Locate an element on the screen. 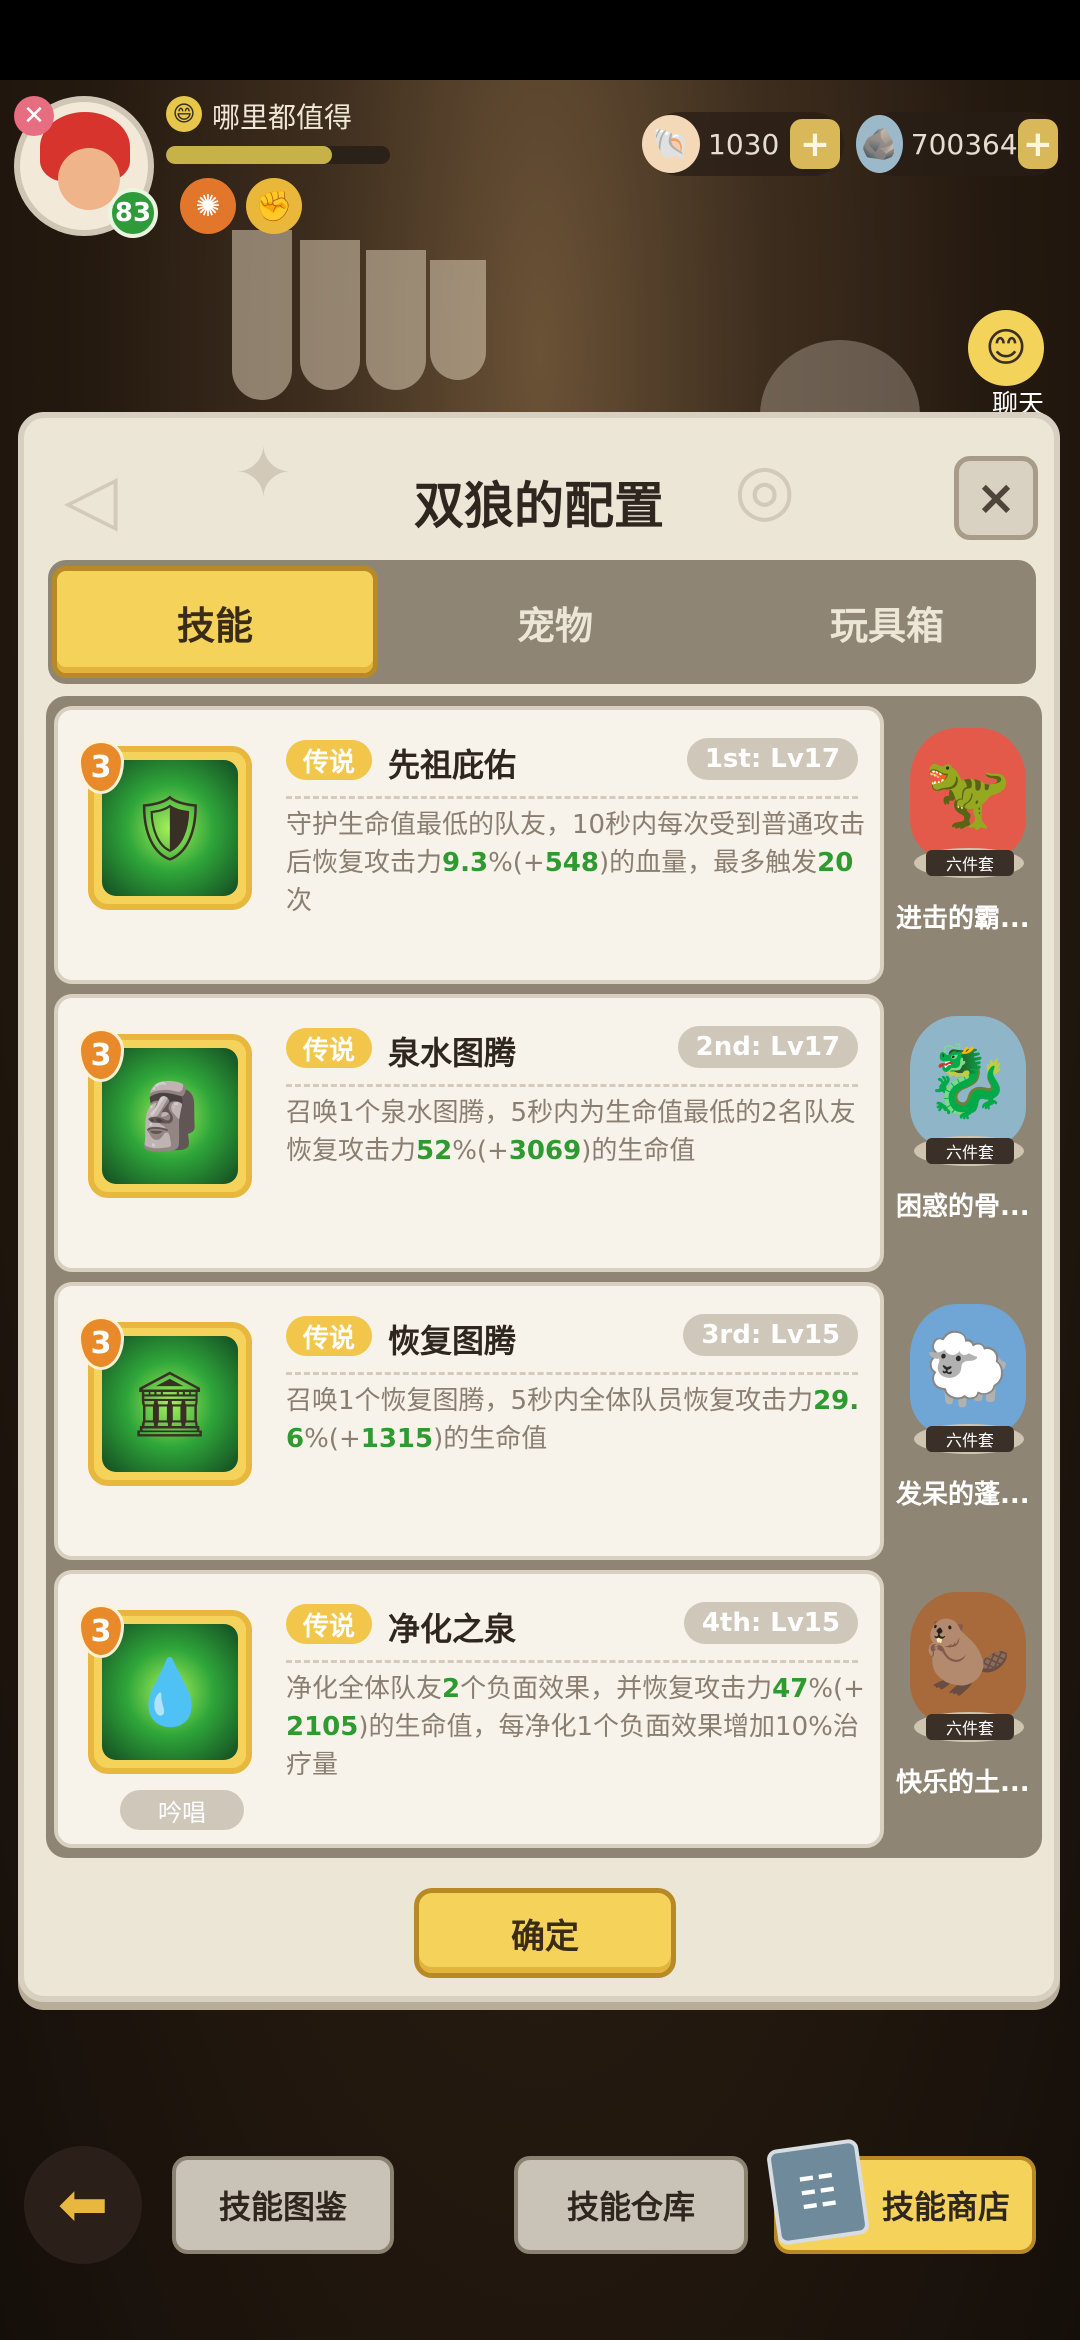  pillar-icon: 🏛 is located at coordinates (170, 1404).